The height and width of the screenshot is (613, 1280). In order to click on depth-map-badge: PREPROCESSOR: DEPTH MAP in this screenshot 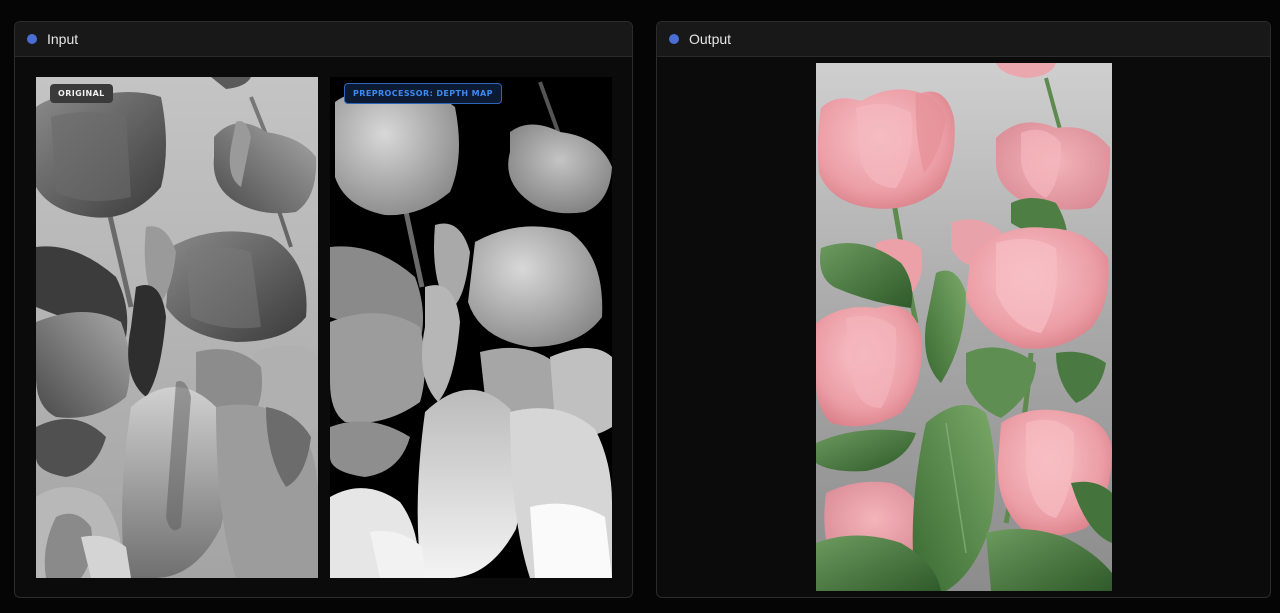, I will do `click(423, 93)`.